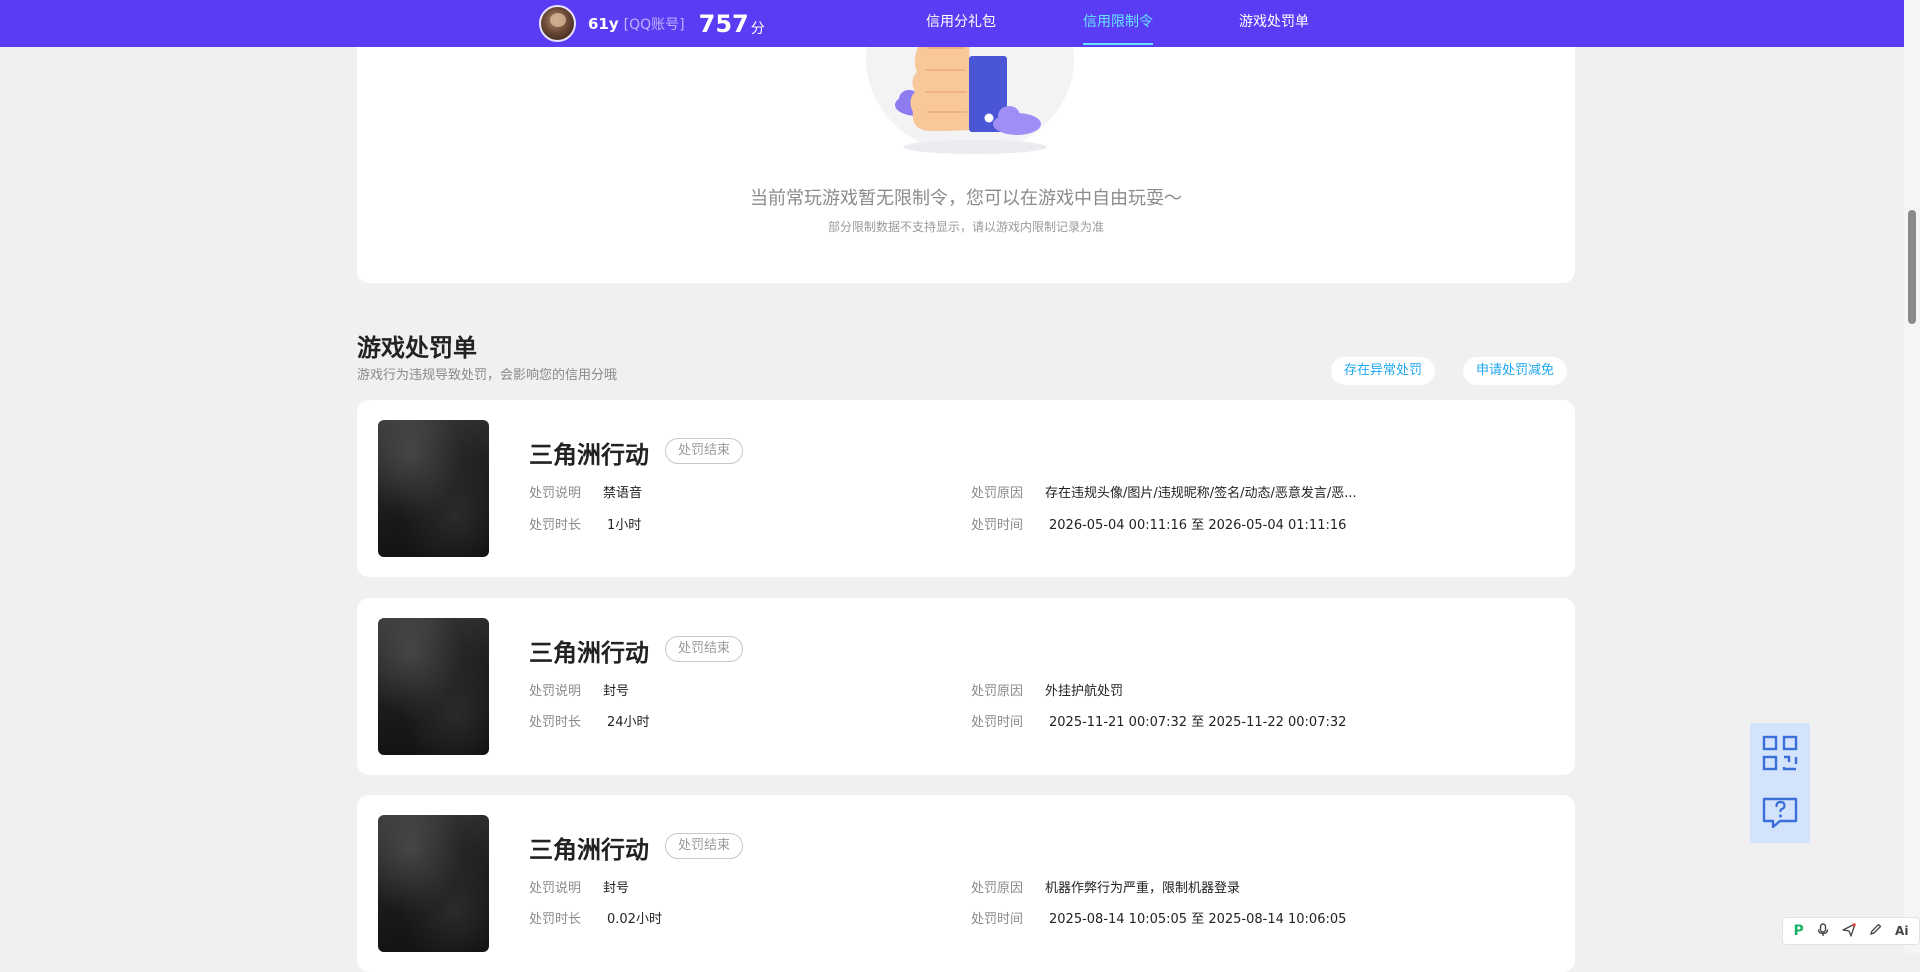  Describe the element at coordinates (961, 23) in the screenshot. I see `nav-credit-gift: 信用分礼包` at that location.